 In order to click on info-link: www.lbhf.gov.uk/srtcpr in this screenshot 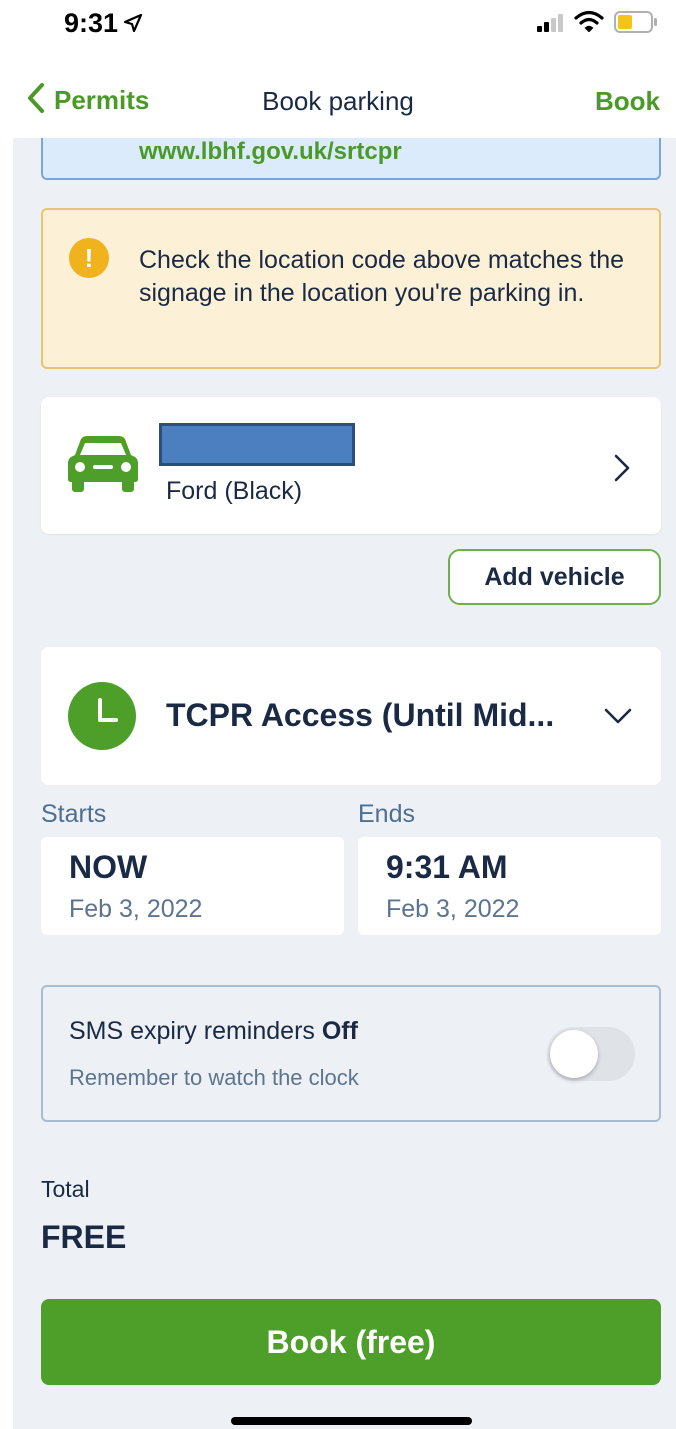, I will do `click(270, 152)`.